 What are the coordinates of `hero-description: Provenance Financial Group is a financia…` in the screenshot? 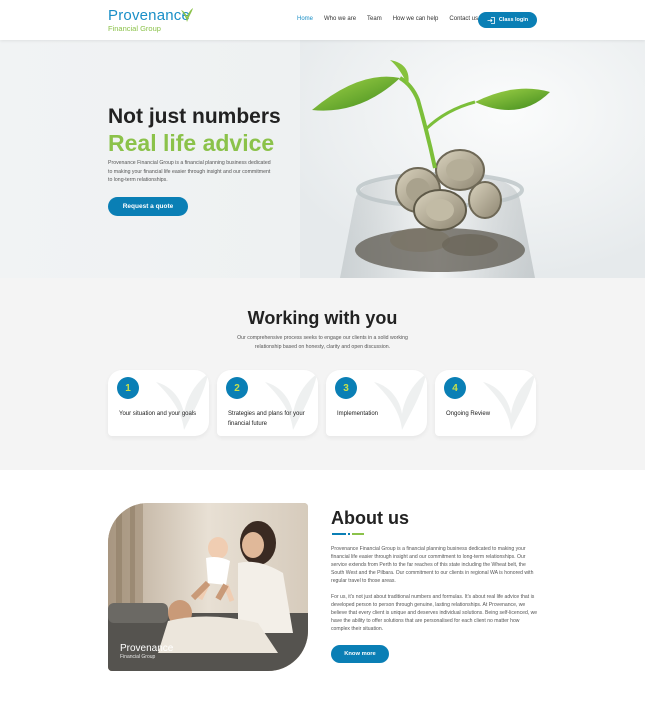 It's located at (189, 171).